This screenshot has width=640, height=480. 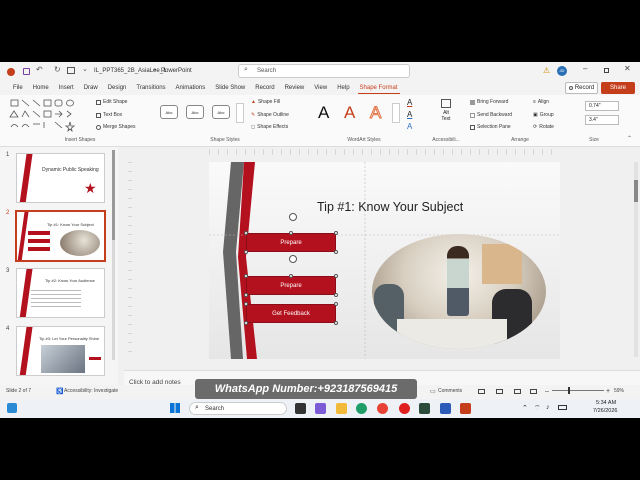 I want to click on shape-effects-button: ◻ Shape Effects, so click(x=269, y=127).